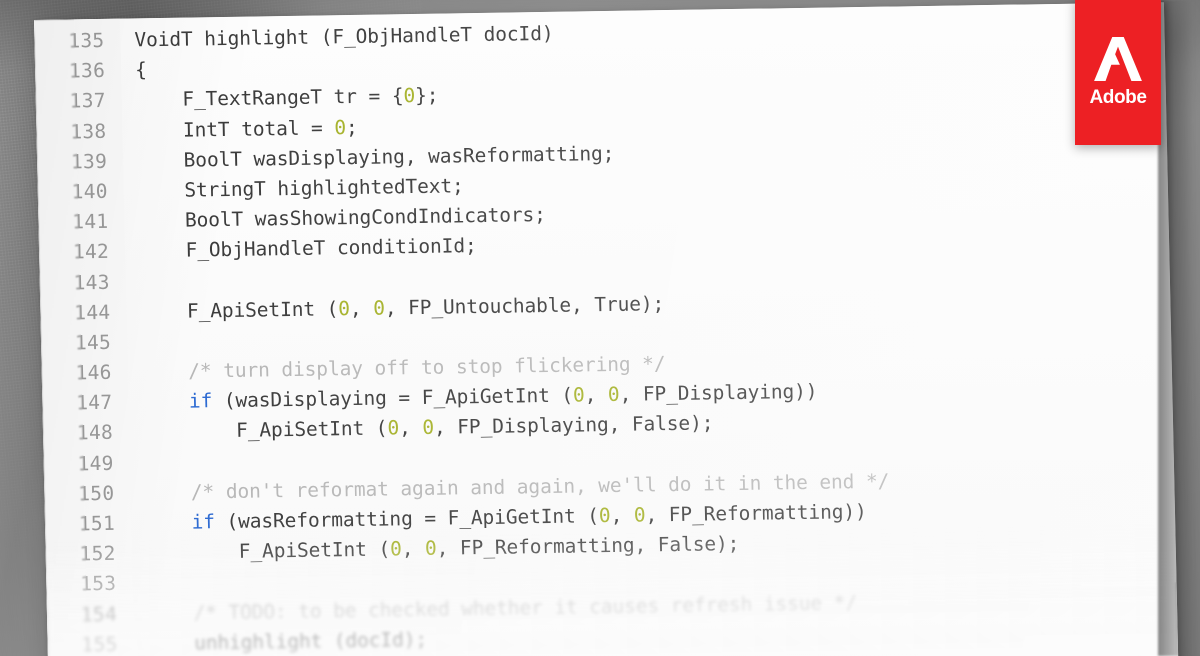 The height and width of the screenshot is (656, 1200). What do you see at coordinates (351, 127) in the screenshot?
I see `code-token-pln: ;` at bounding box center [351, 127].